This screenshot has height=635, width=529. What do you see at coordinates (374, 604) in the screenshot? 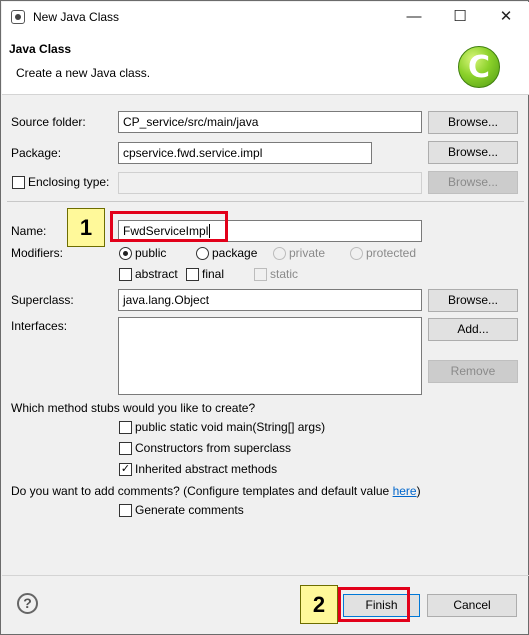
I see `finish-highlight-box` at bounding box center [374, 604].